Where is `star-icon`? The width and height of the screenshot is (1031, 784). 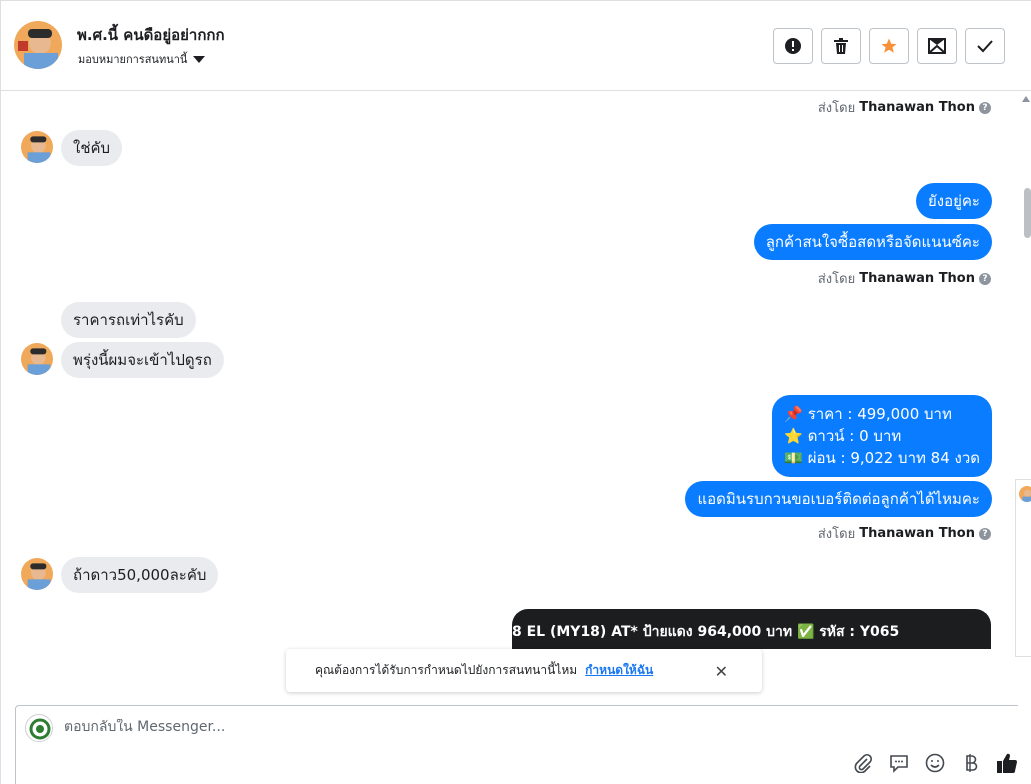 star-icon is located at coordinates (889, 45).